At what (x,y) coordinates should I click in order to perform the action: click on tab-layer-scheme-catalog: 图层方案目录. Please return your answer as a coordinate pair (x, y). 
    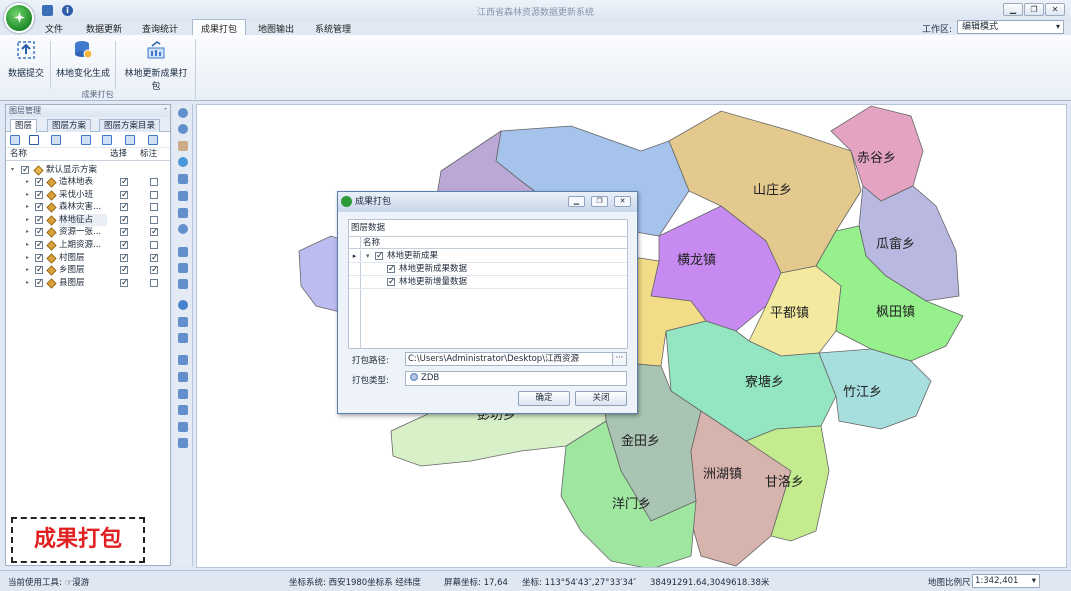
    Looking at the image, I should click on (130, 125).